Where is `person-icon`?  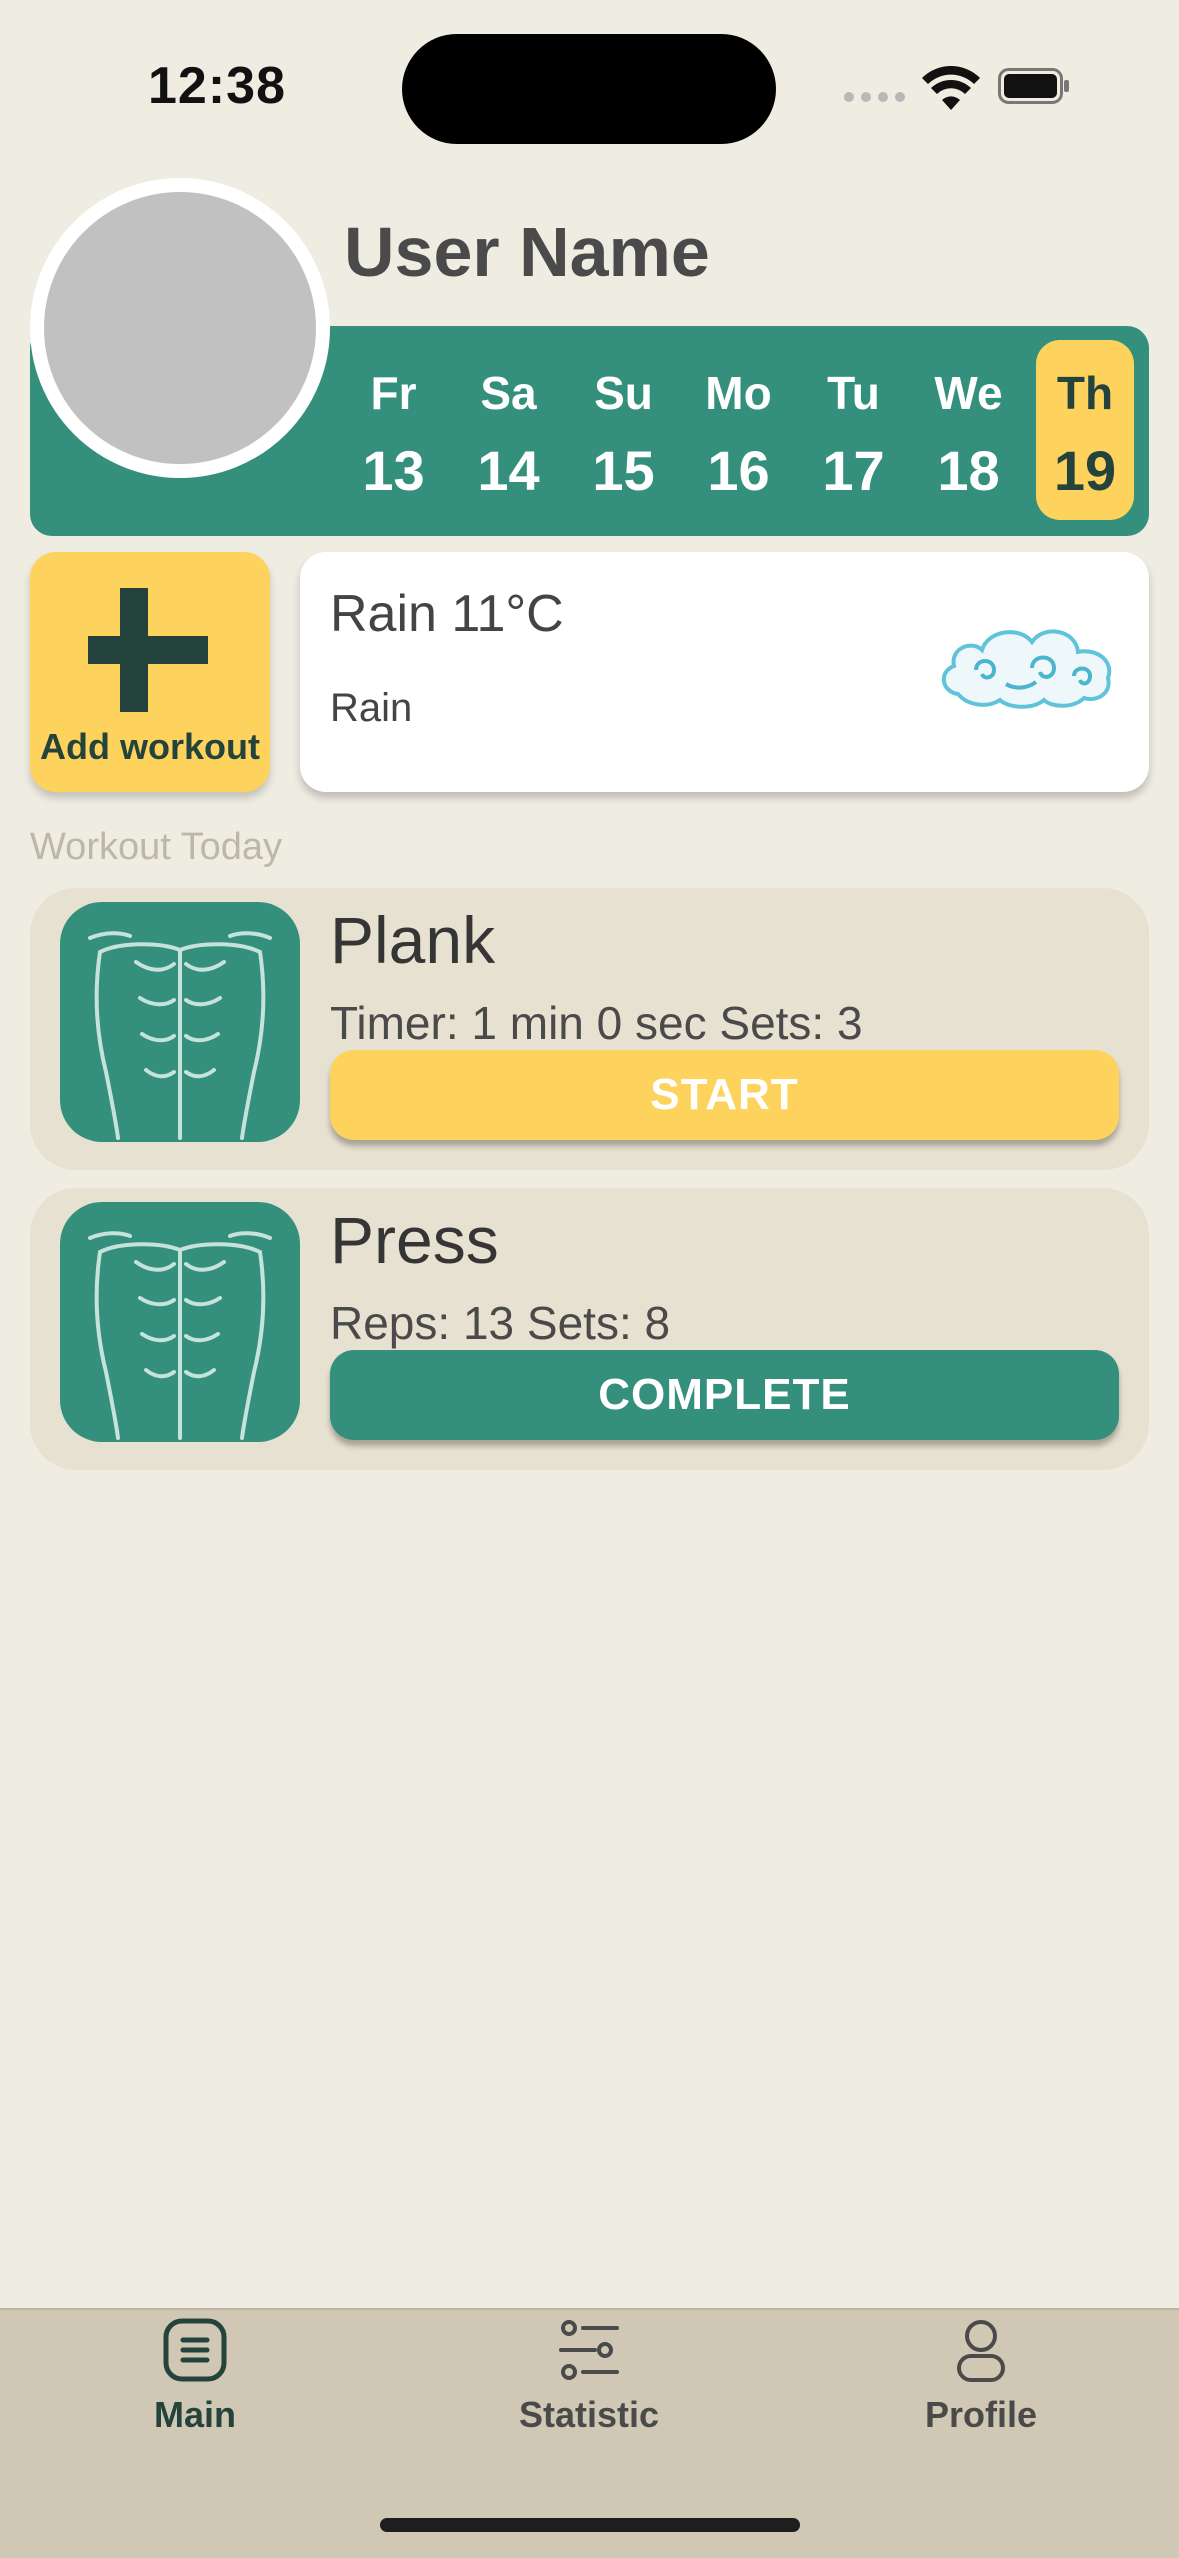 person-icon is located at coordinates (981, 2351).